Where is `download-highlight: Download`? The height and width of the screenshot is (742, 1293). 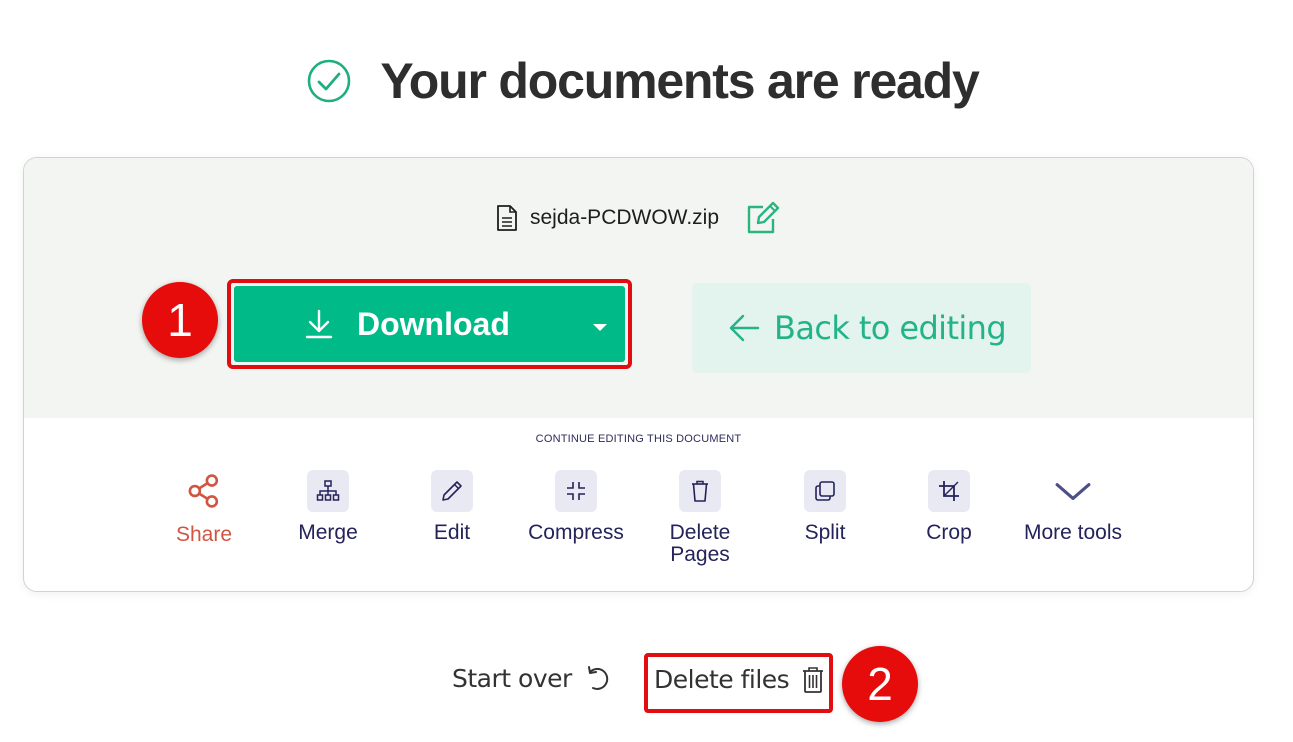
download-highlight: Download is located at coordinates (429, 324).